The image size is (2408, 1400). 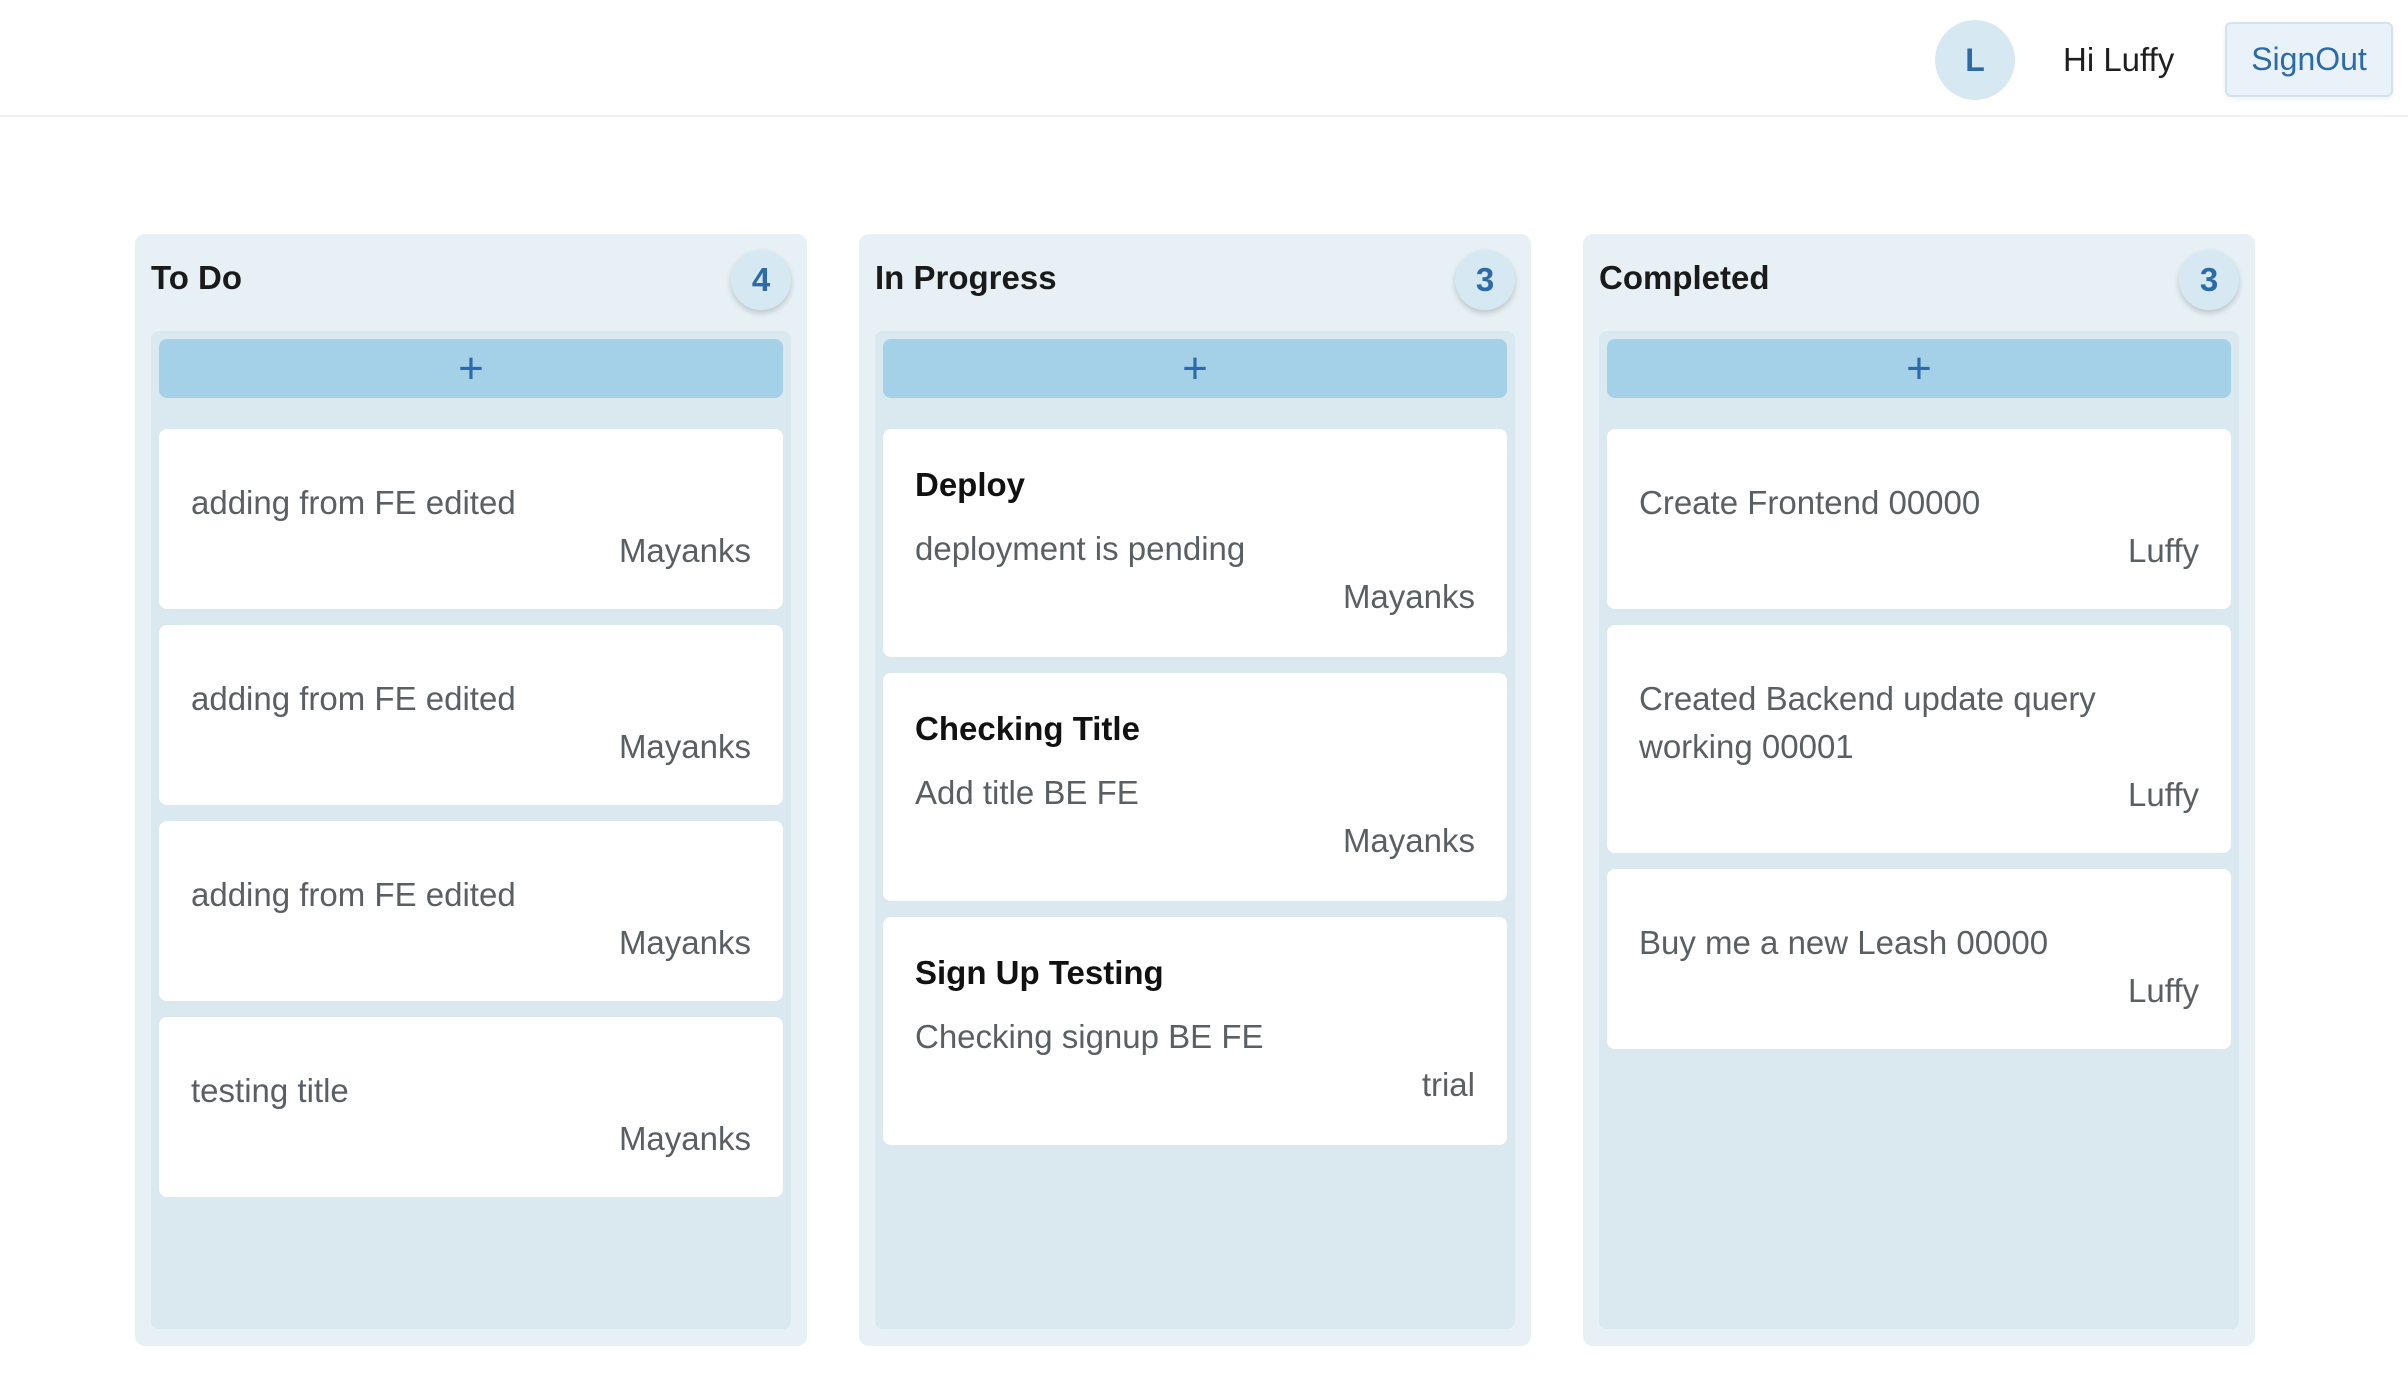 I want to click on task-card: Checking Title Add title BE FE Mayanks, so click(x=1195, y=787).